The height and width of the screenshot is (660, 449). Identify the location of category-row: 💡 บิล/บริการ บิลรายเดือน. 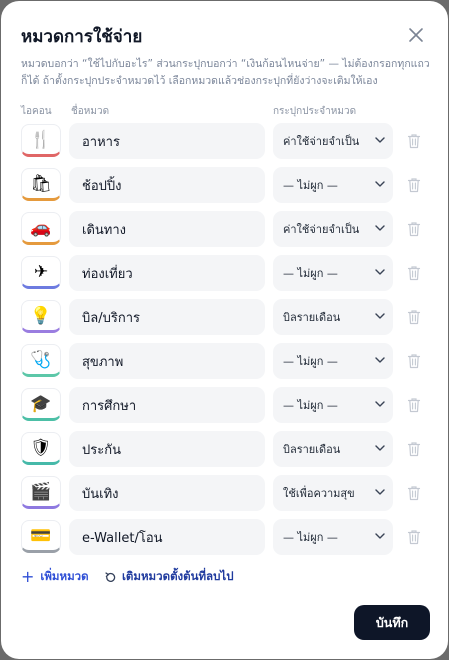
(224, 317).